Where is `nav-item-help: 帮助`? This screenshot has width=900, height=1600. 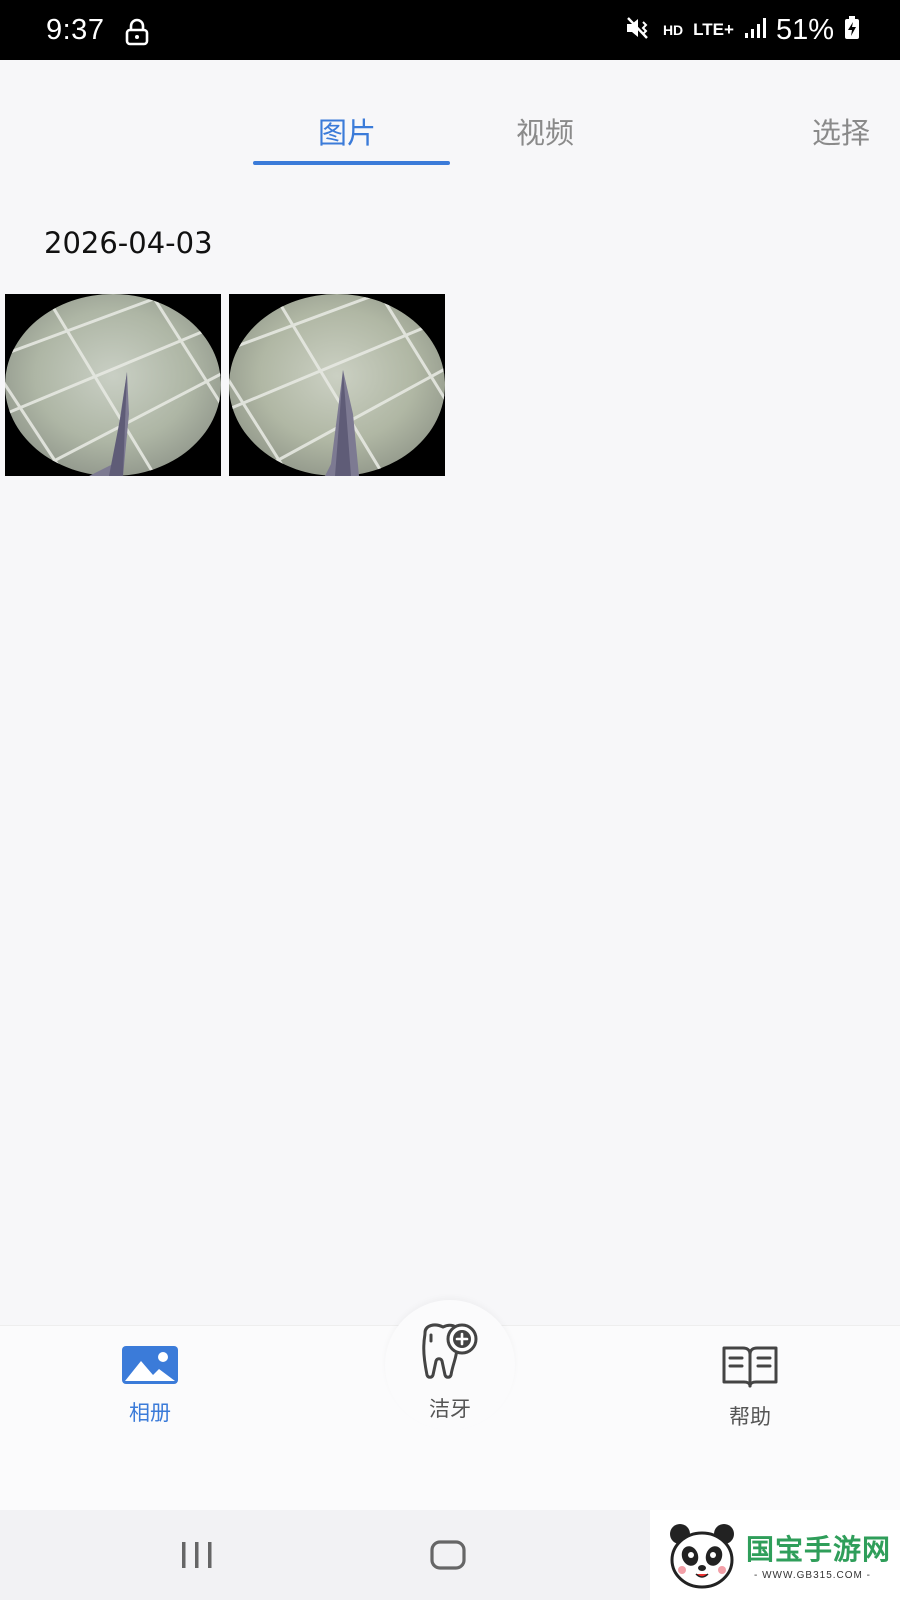 nav-item-help: 帮助 is located at coordinates (750, 1388).